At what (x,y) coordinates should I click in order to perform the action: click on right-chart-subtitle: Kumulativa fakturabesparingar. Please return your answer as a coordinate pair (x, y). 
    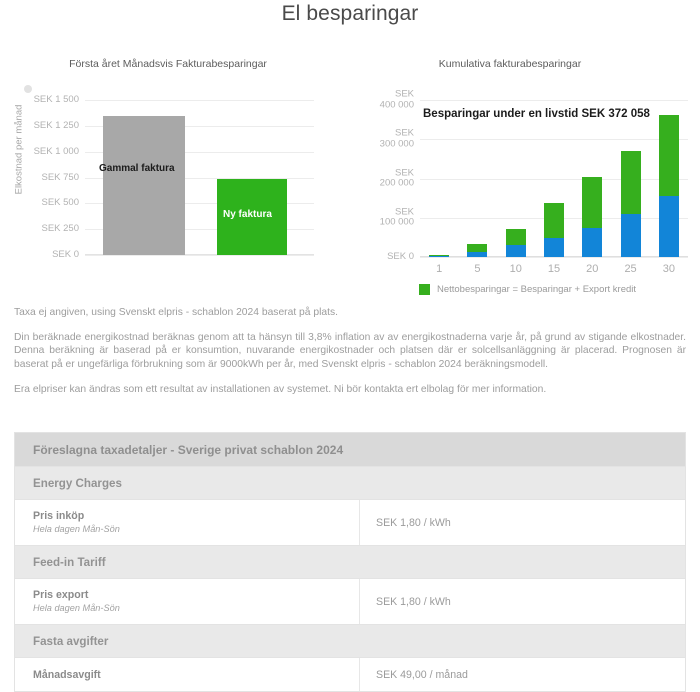
    Looking at the image, I should click on (510, 64).